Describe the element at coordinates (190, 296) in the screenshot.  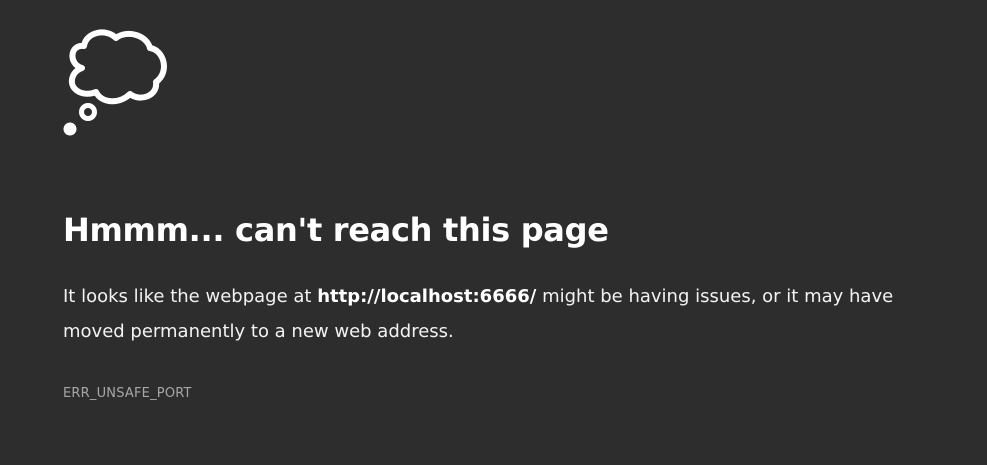
I see `message-prefix: It looks like the webpage at` at that location.